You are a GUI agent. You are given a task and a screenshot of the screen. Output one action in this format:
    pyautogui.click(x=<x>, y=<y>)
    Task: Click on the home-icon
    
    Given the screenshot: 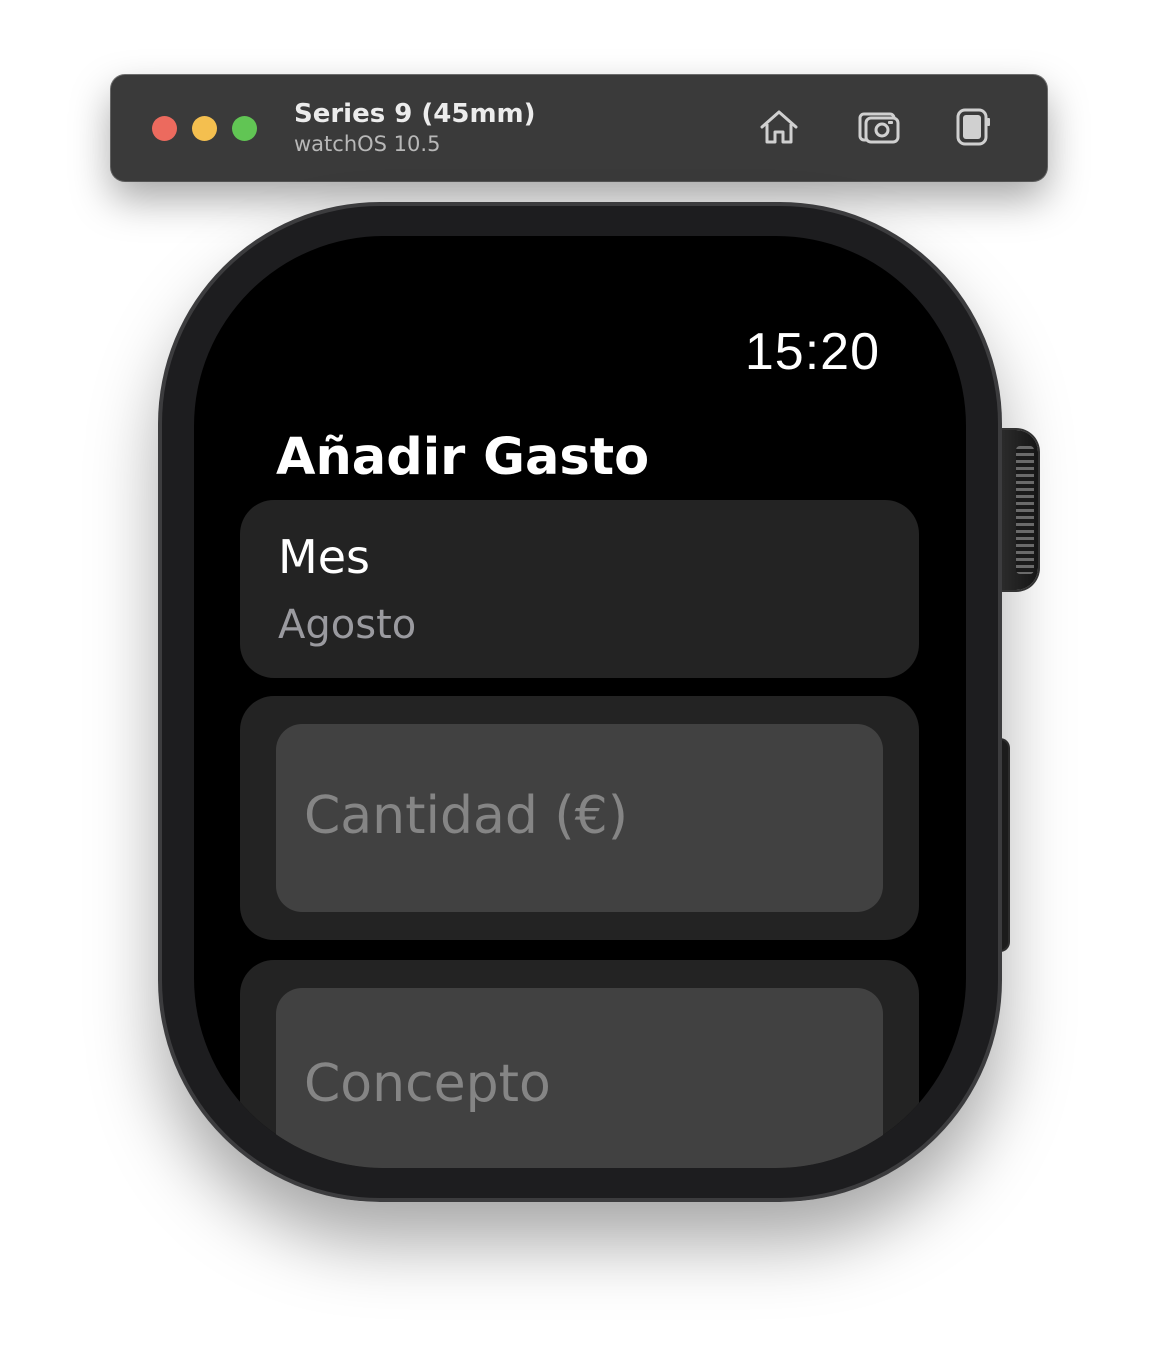 What is the action you would take?
    pyautogui.click(x=779, y=127)
    